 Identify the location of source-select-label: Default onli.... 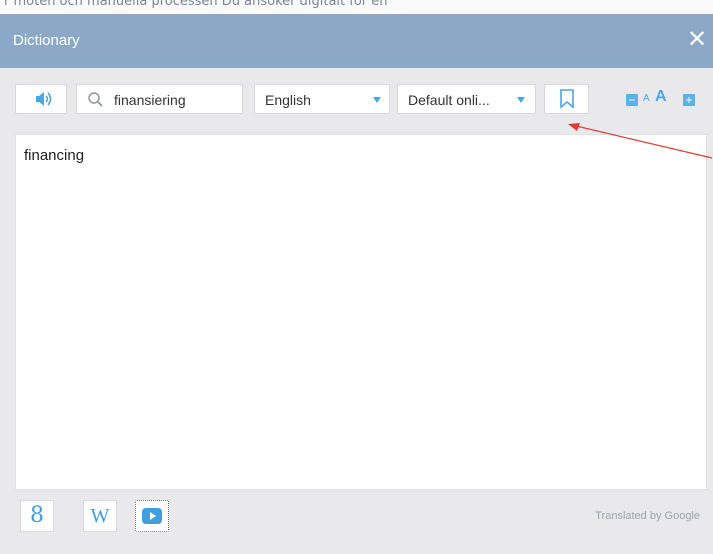
(449, 100).